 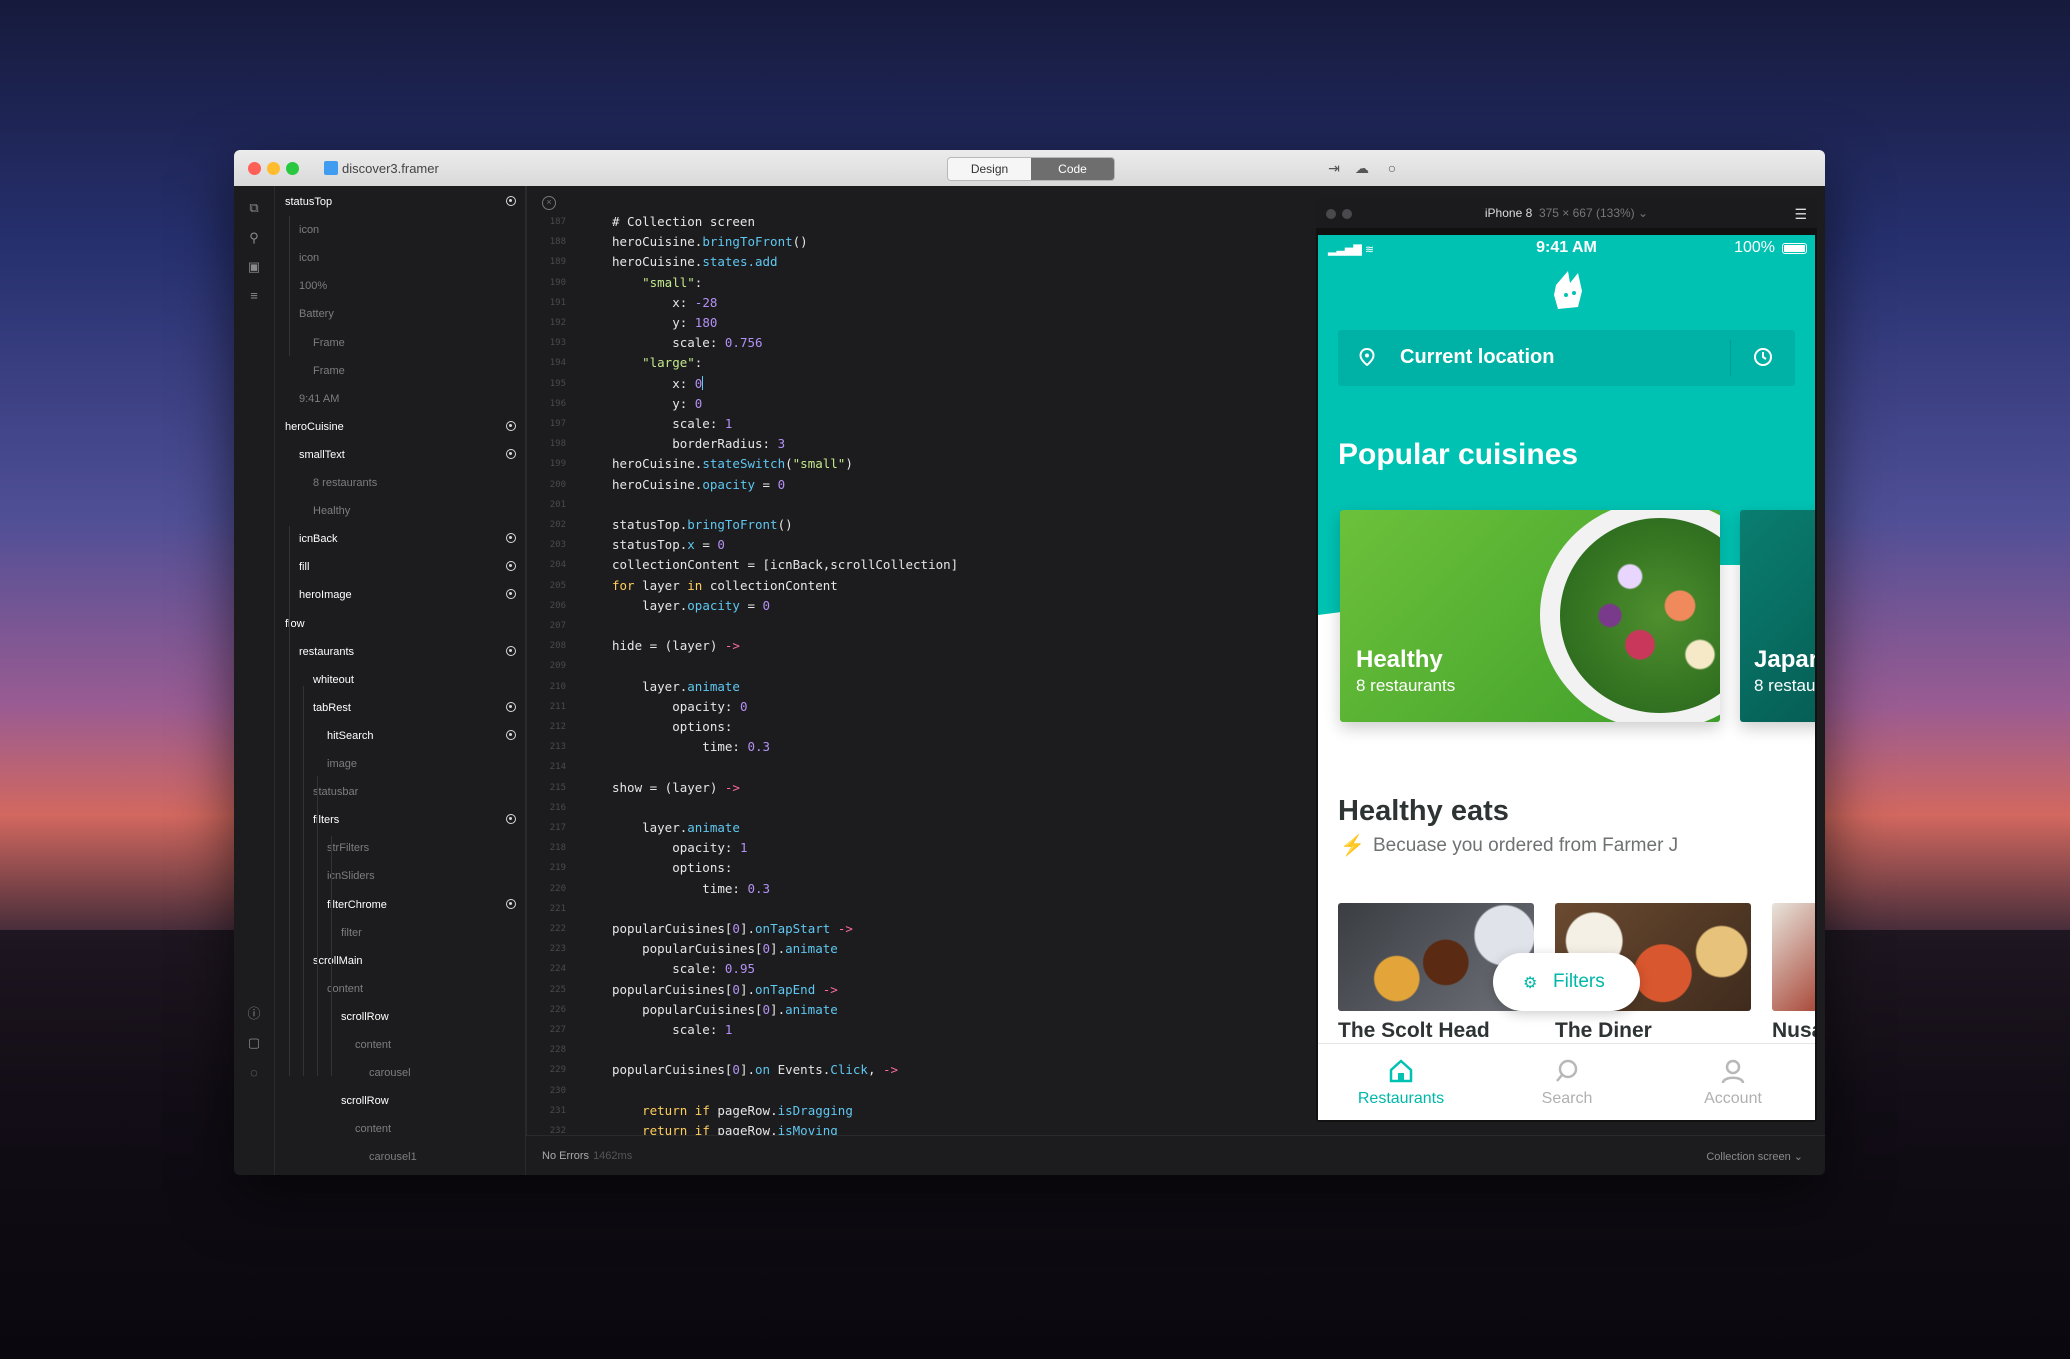 I want to click on close-window-button, so click(x=254, y=168).